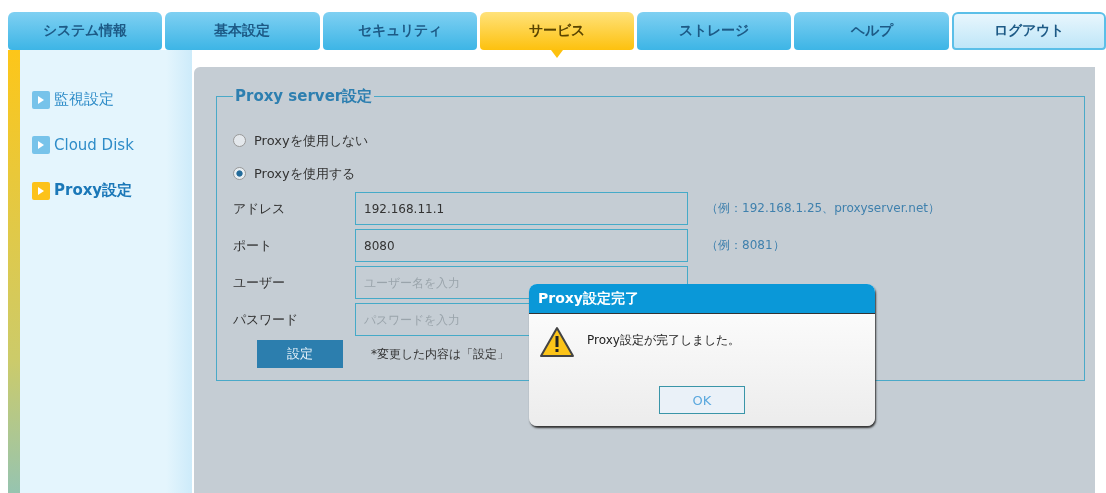 Image resolution: width=1106 pixels, height=493 pixels. What do you see at coordinates (440, 354) in the screenshot?
I see `note-text: *変更した内容は「設定」` at bounding box center [440, 354].